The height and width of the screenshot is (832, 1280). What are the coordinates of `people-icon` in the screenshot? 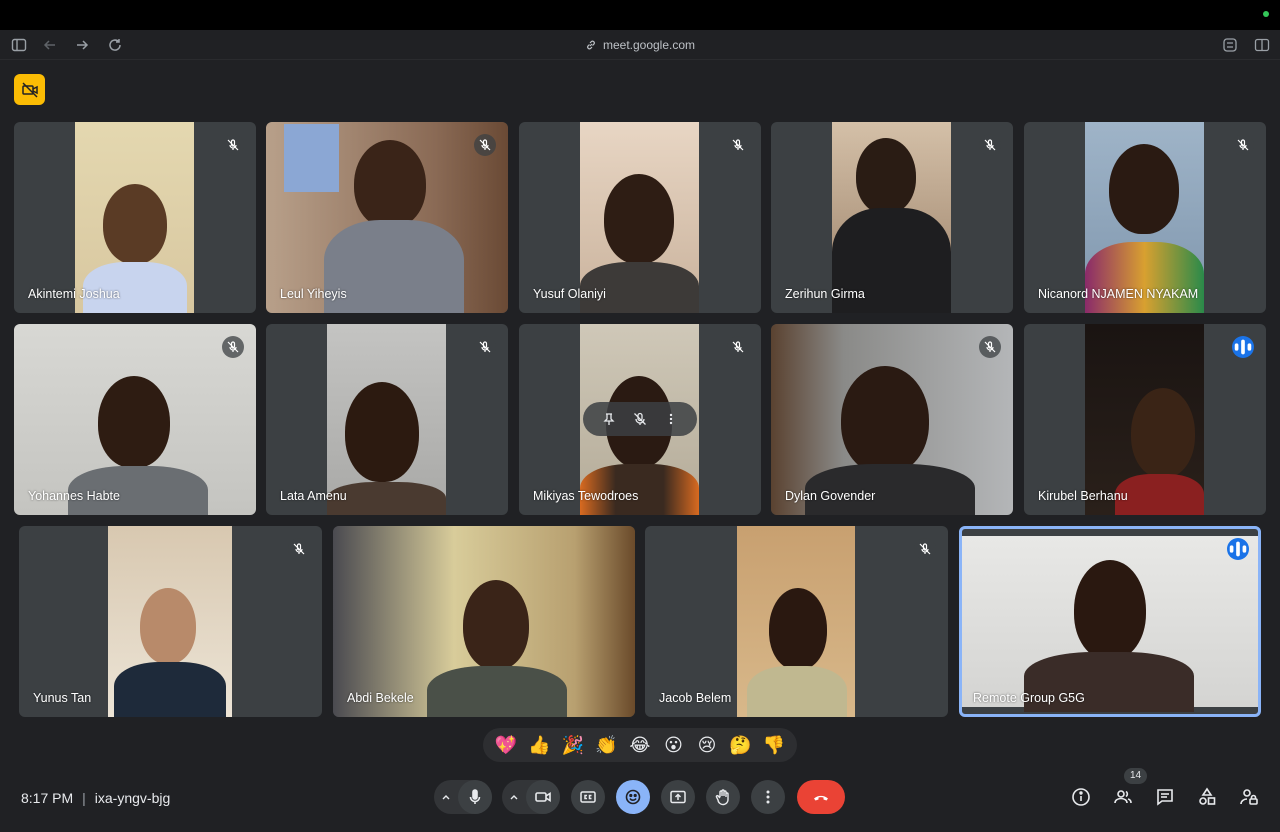 It's located at (1123, 797).